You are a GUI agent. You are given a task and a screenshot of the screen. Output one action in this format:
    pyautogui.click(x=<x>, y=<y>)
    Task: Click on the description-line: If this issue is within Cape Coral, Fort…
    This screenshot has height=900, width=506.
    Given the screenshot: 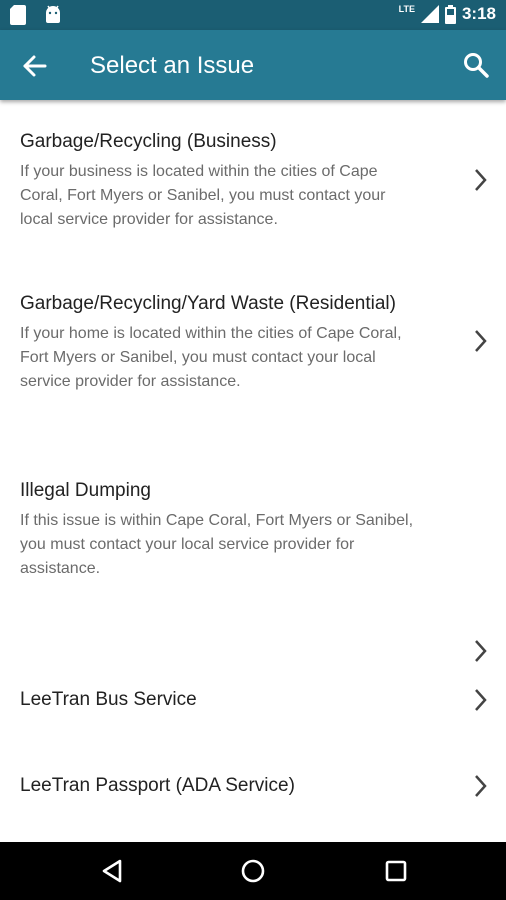 What is the action you would take?
    pyautogui.click(x=217, y=520)
    